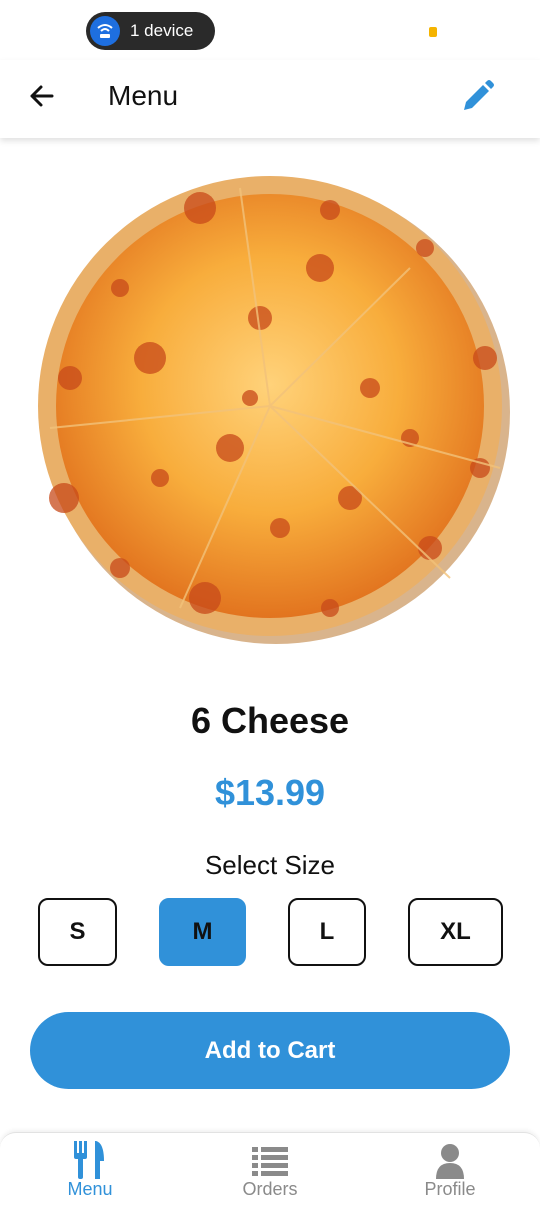 The height and width of the screenshot is (1206, 540). Describe the element at coordinates (270, 1050) in the screenshot. I see `add-to-cart-button: Add to Cart` at that location.